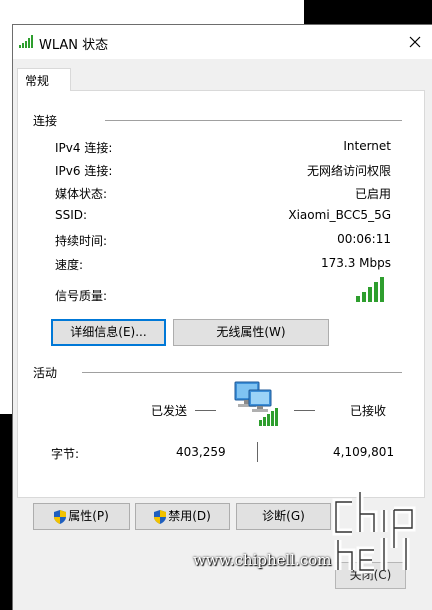  What do you see at coordinates (71, 215) in the screenshot?
I see `ssid-label: SSID:` at bounding box center [71, 215].